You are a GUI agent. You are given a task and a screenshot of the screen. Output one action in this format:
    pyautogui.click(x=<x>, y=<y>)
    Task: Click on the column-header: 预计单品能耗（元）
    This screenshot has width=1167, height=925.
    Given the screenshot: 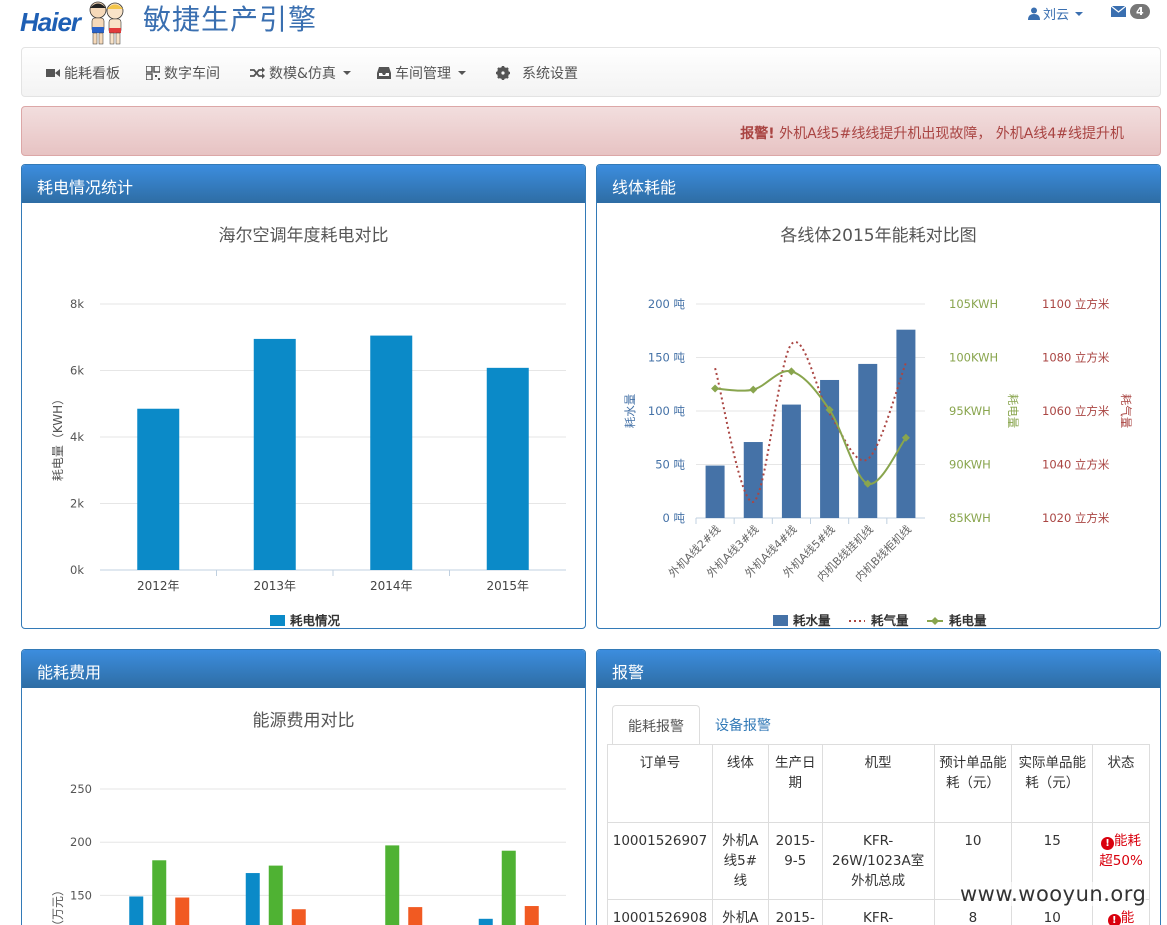 What is the action you would take?
    pyautogui.click(x=973, y=783)
    